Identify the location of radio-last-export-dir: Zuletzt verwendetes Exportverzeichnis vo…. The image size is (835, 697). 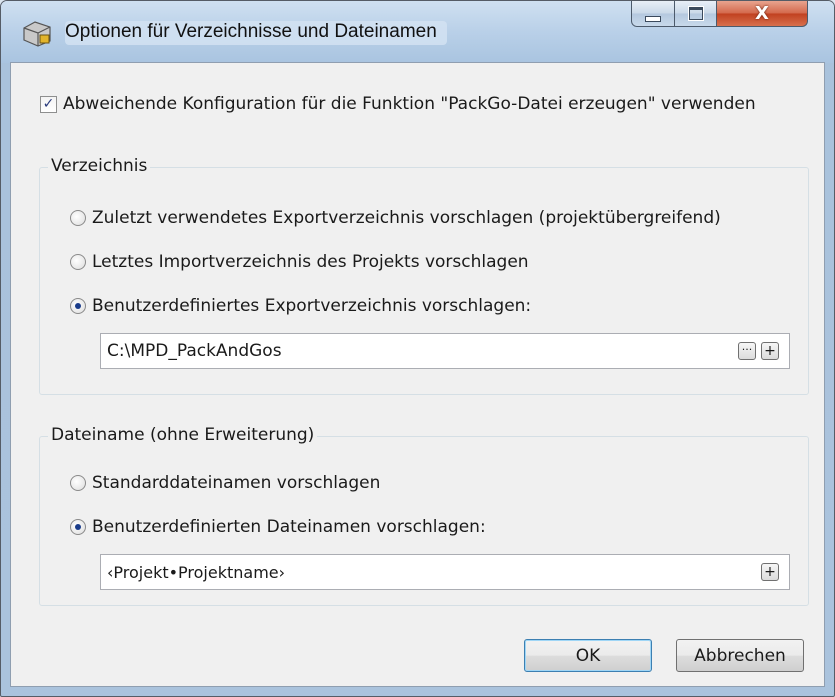
(395, 218).